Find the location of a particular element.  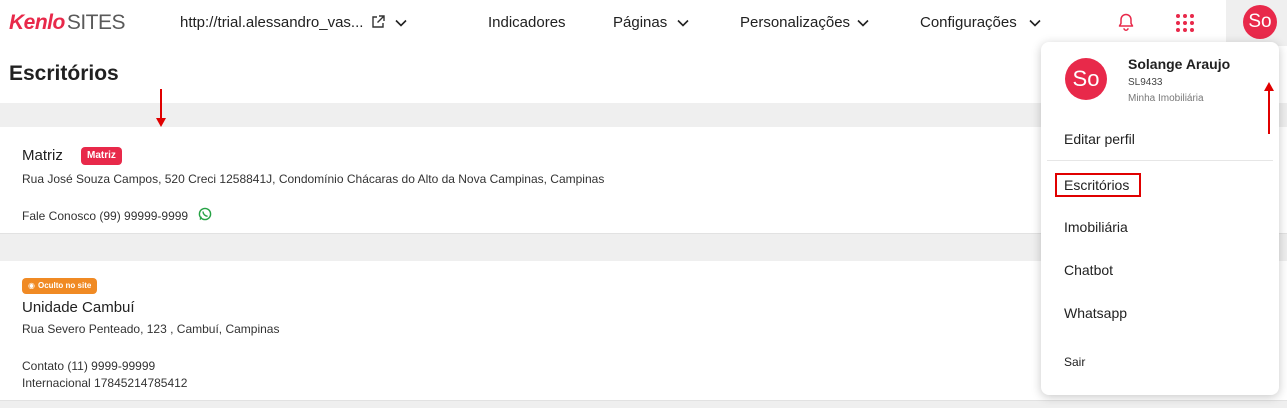

logo-brand: Kenlo is located at coordinates (37, 22).